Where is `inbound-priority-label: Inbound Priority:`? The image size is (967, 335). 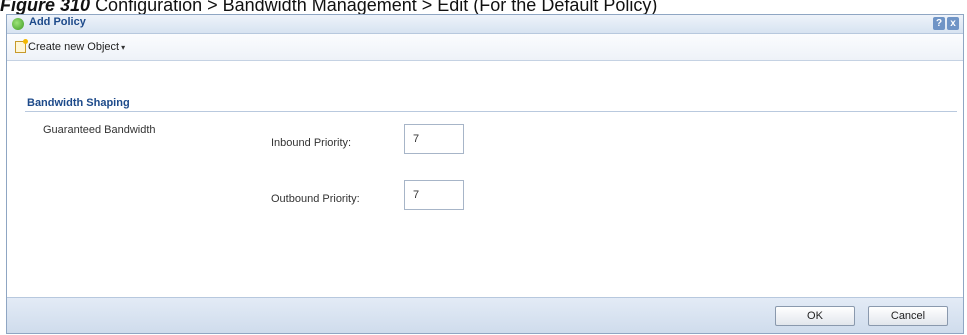
inbound-priority-label: Inbound Priority: is located at coordinates (311, 143).